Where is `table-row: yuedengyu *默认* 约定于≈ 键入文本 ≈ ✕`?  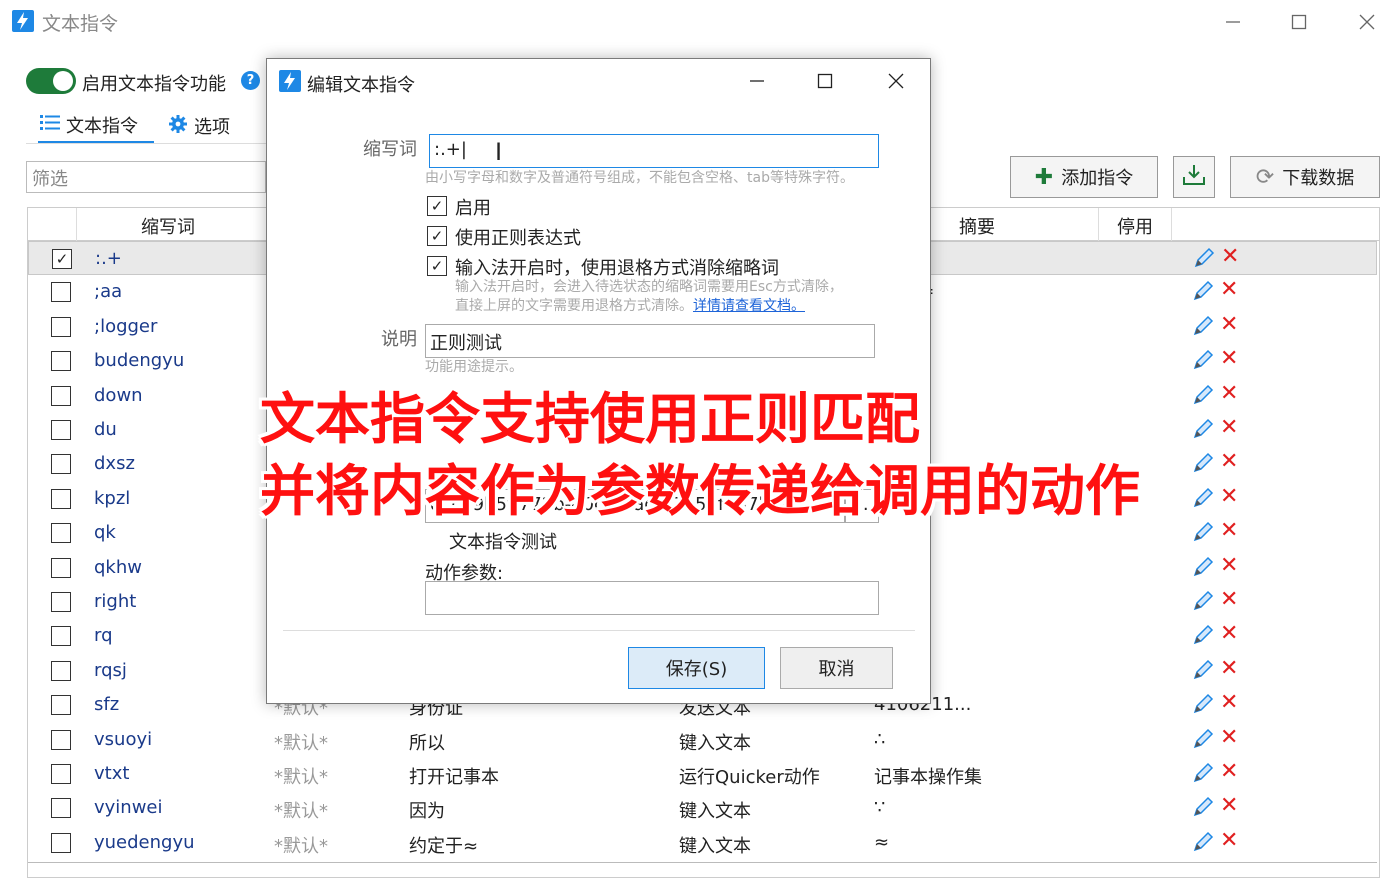 table-row: yuedengyu *默认* 约定于≈ 键入文本 ≈ ✕ is located at coordinates (702, 843).